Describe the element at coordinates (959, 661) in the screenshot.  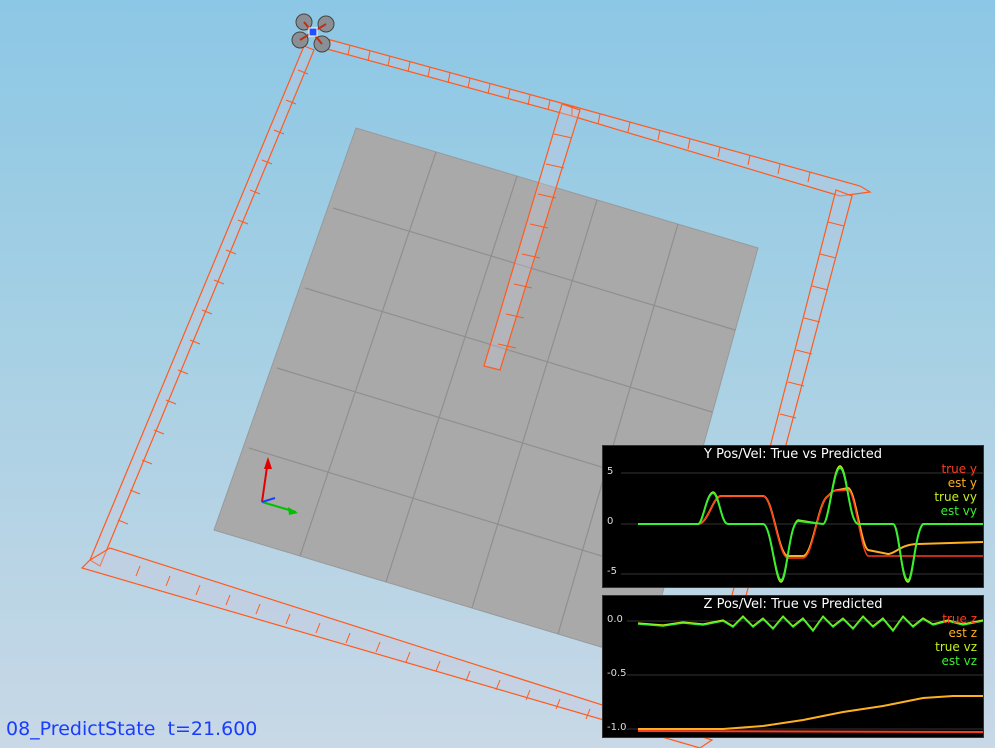
I see `legend-entry: est vz` at that location.